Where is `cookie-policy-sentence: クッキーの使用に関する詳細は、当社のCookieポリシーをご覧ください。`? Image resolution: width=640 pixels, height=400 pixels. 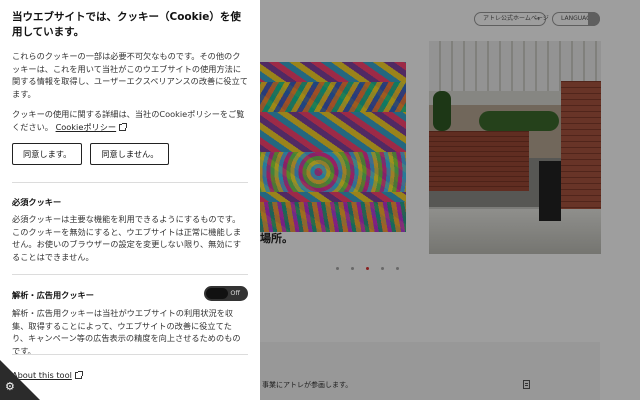
cookie-policy-sentence: クッキーの使用に関する詳細は、当社のCookieポリシーをご覧ください。 is located at coordinates (128, 120).